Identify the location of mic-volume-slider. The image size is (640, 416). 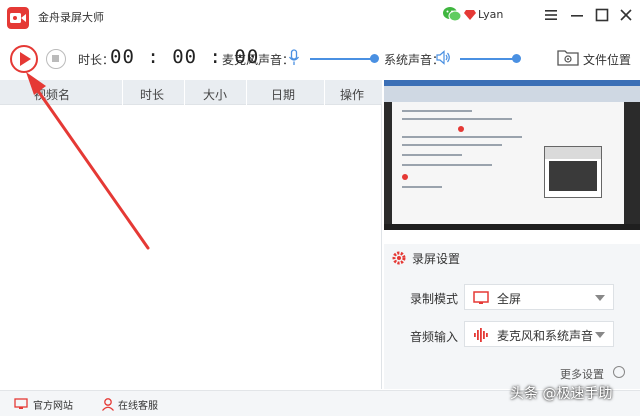
(344, 58).